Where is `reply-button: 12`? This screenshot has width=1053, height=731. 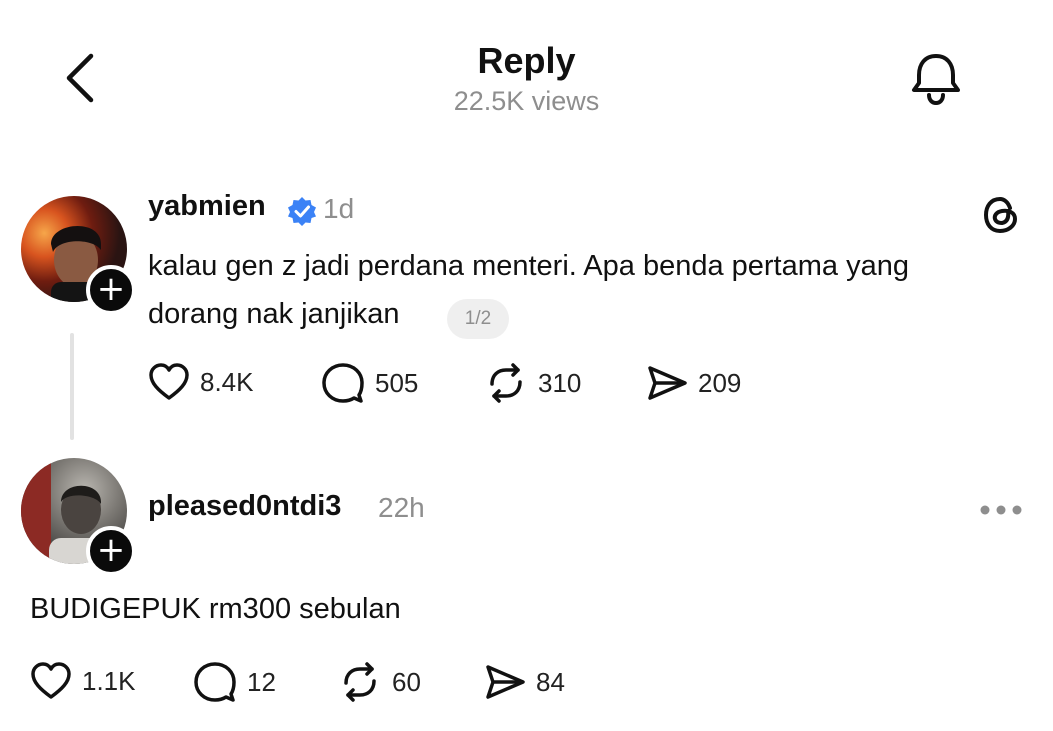
reply-button: 12 is located at coordinates (234, 682).